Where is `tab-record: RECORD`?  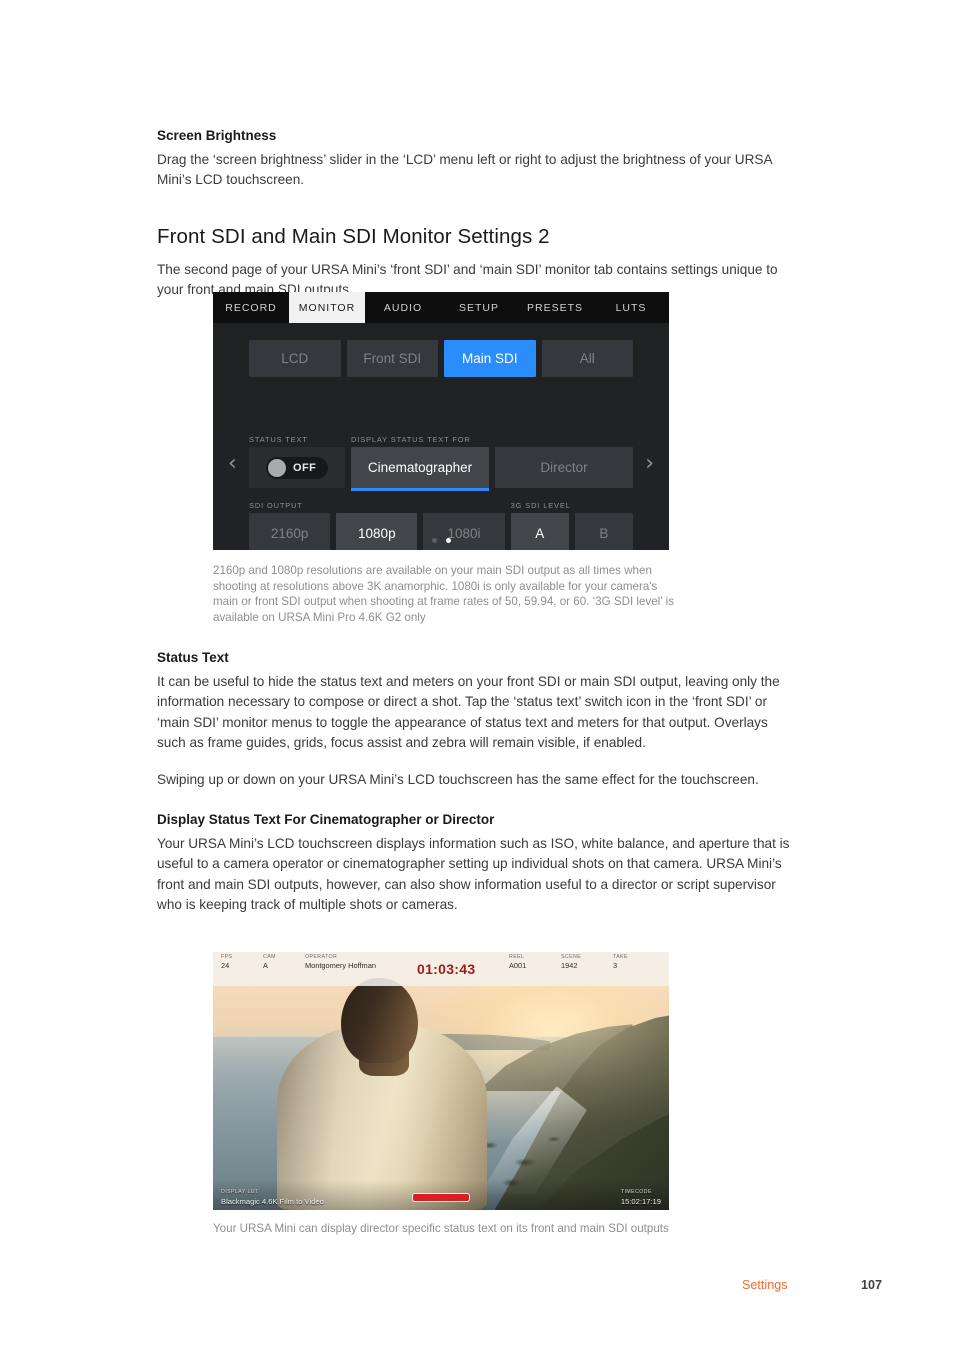
tab-record: RECORD is located at coordinates (251, 307).